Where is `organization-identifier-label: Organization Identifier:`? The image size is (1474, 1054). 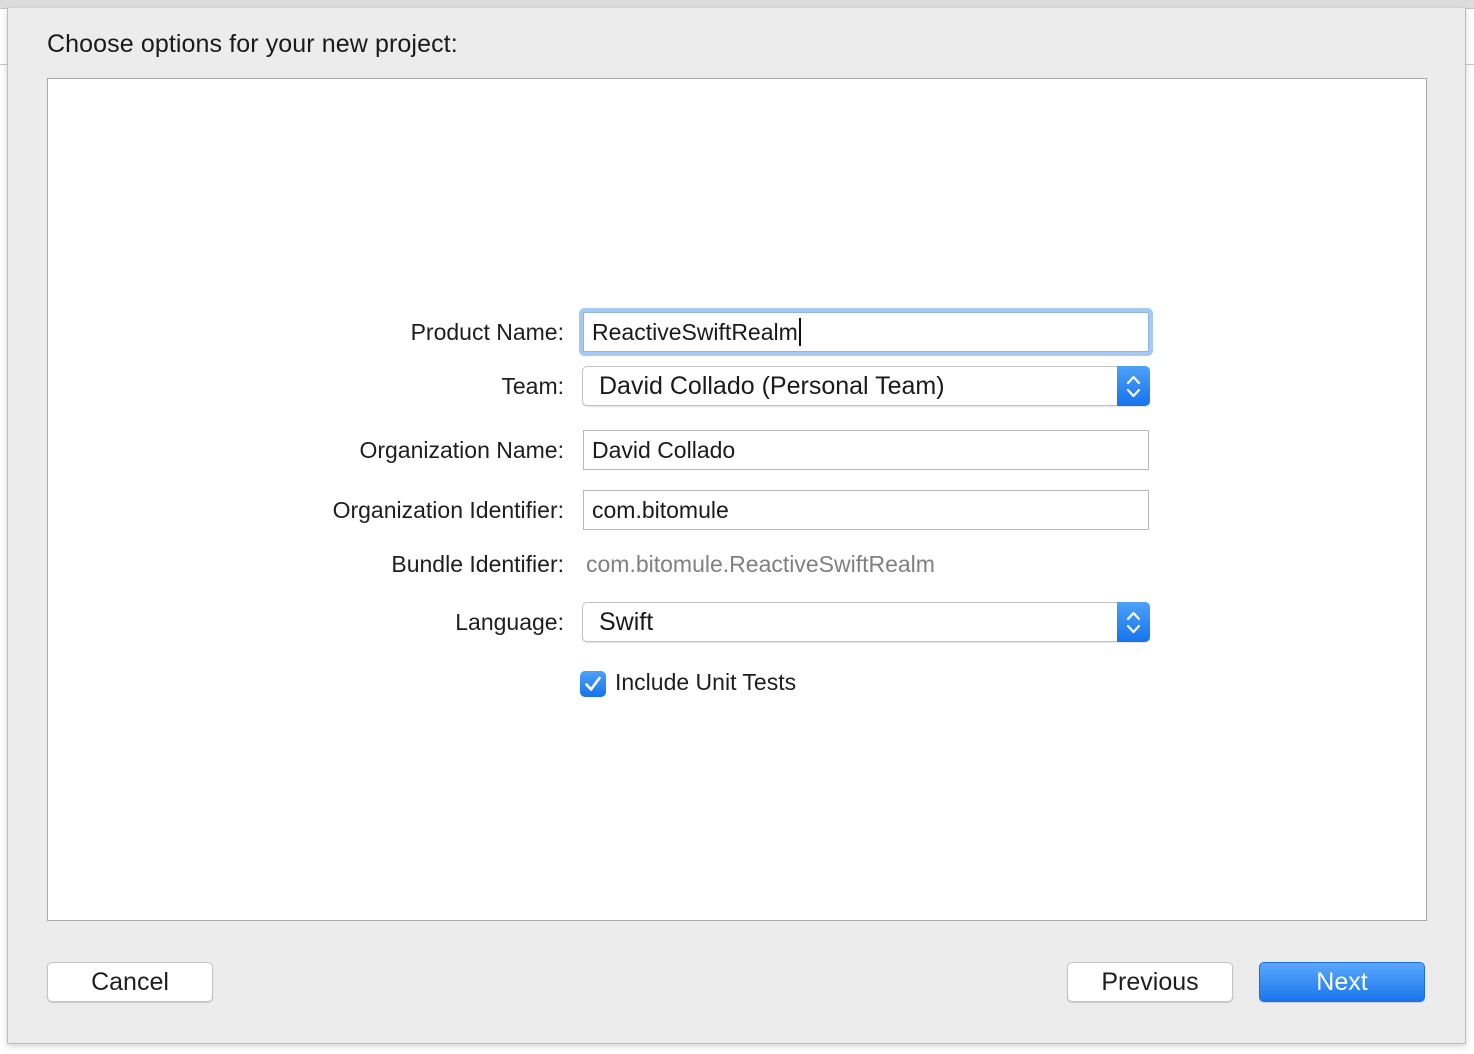 organization-identifier-label: Organization Identifier: is located at coordinates (448, 510).